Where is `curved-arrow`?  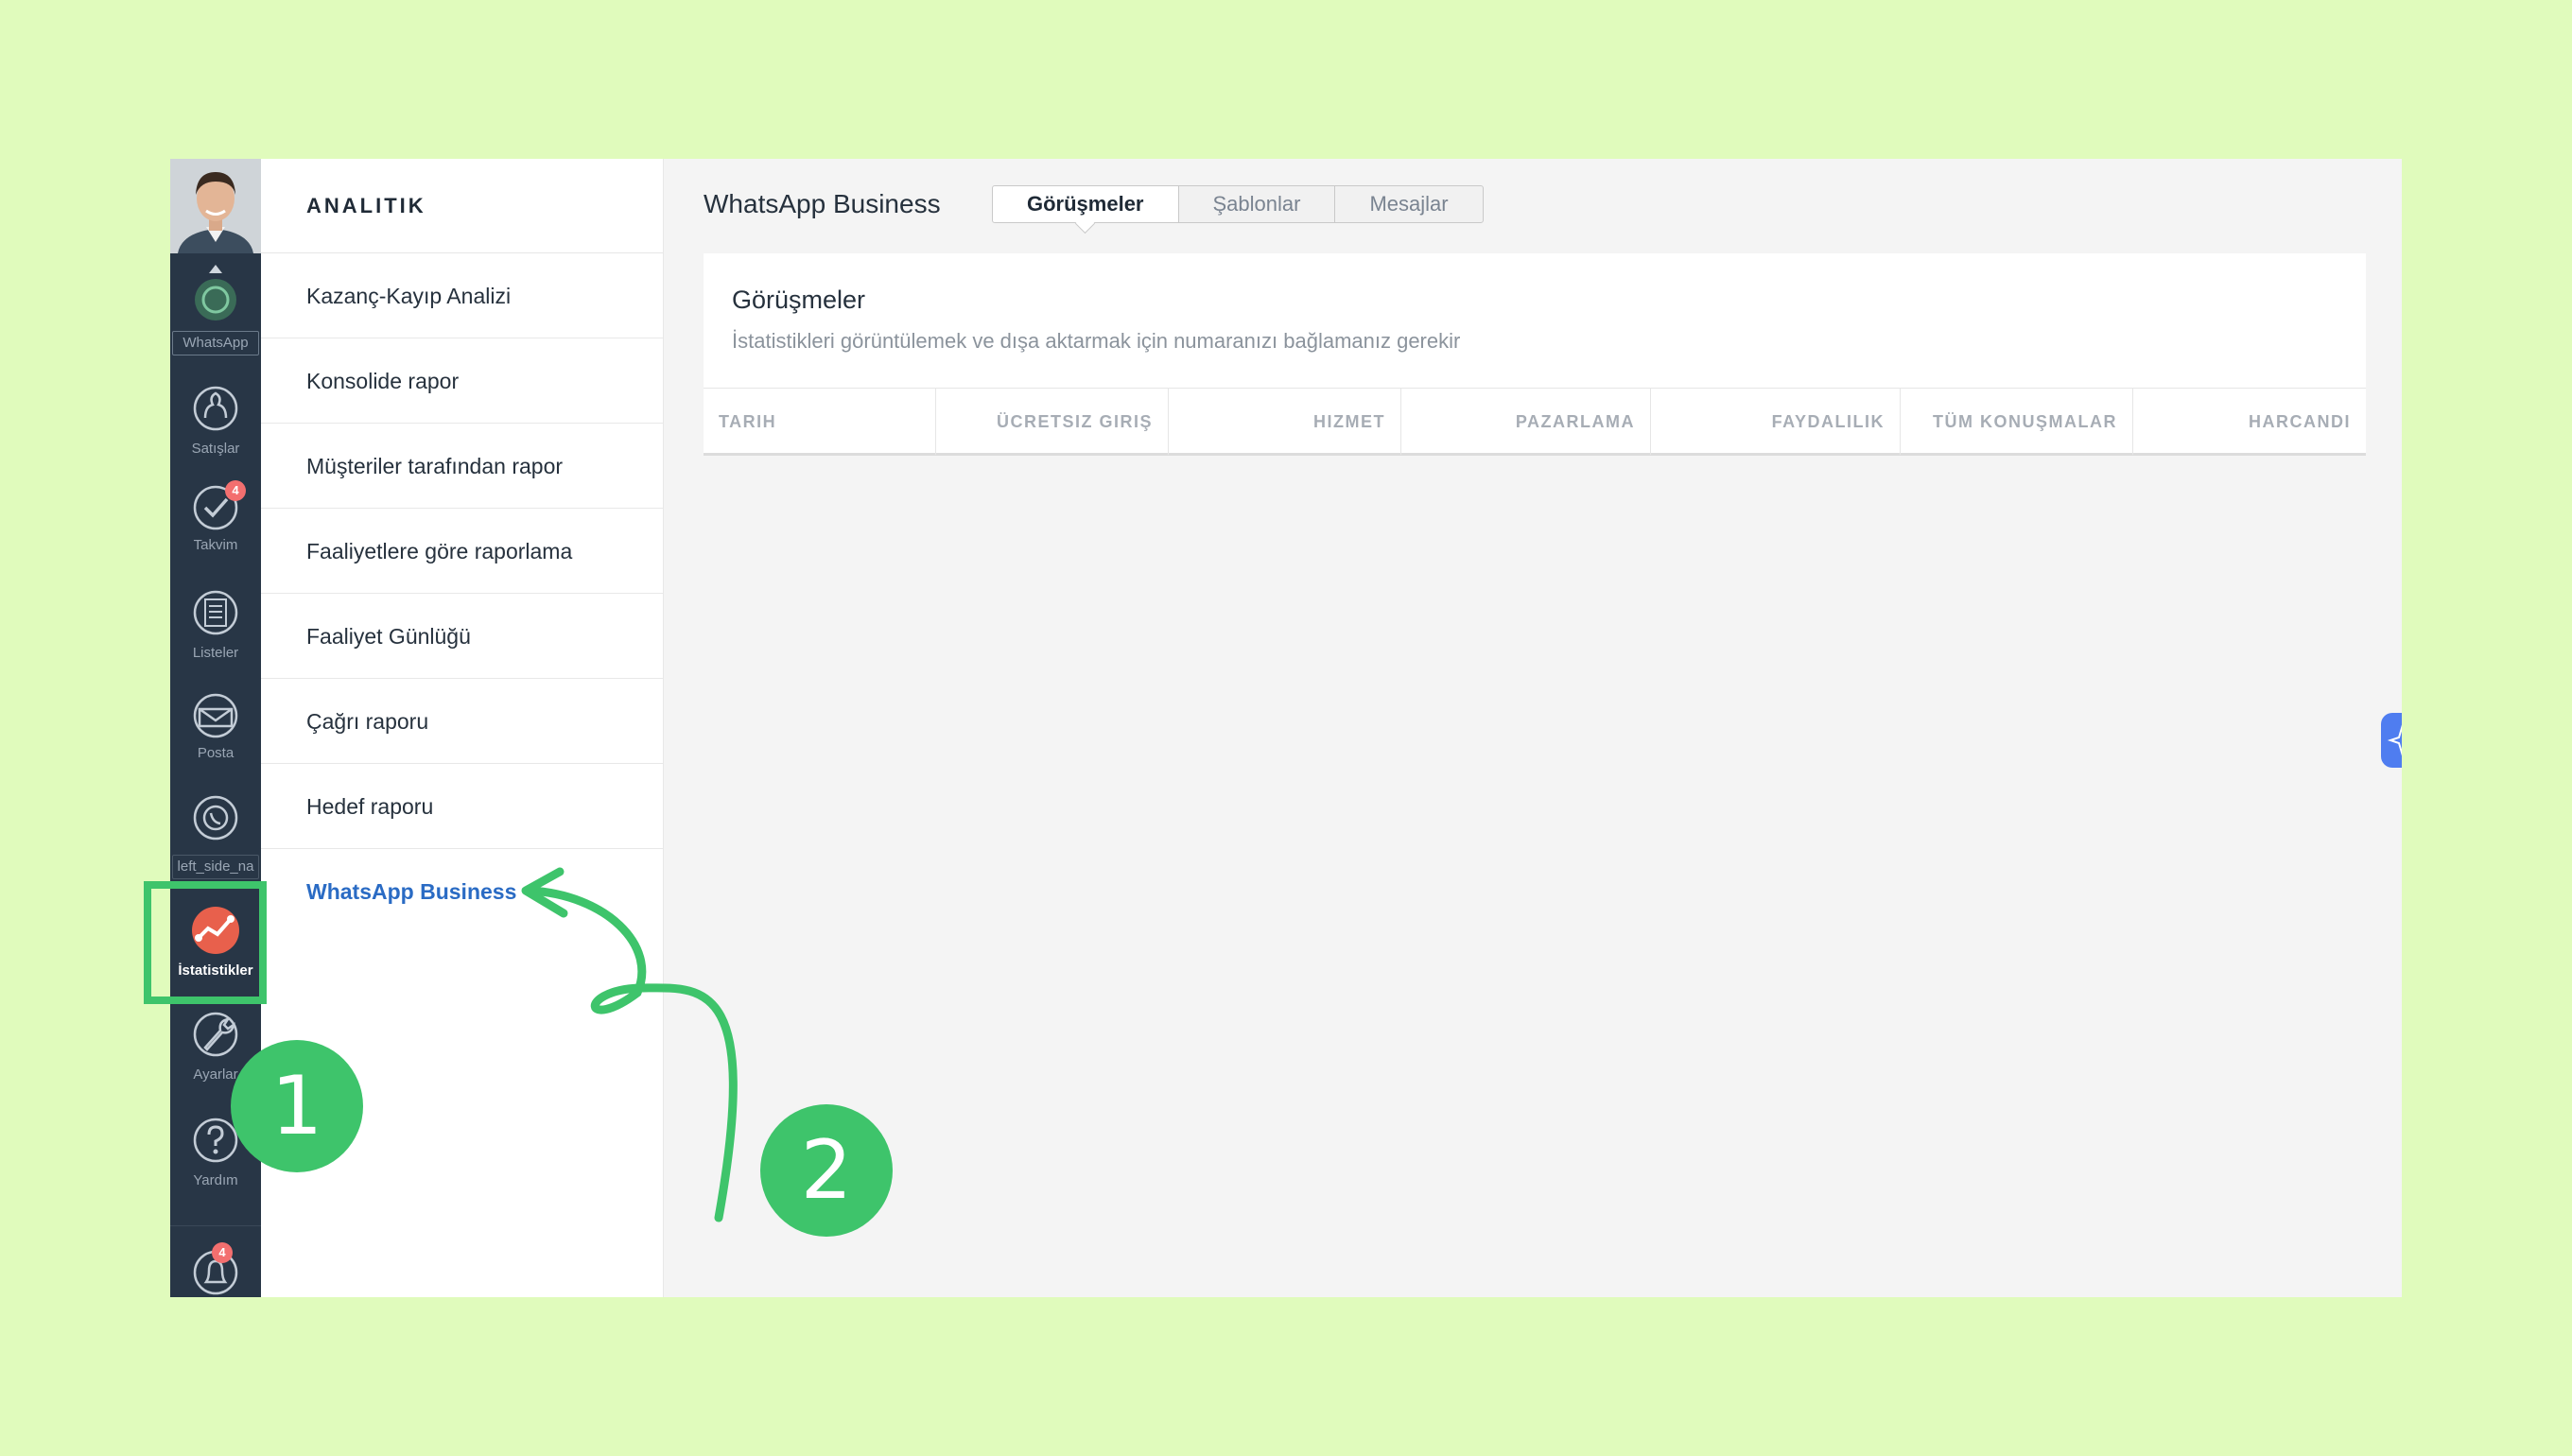
curved-arrow is located at coordinates (629, 1044).